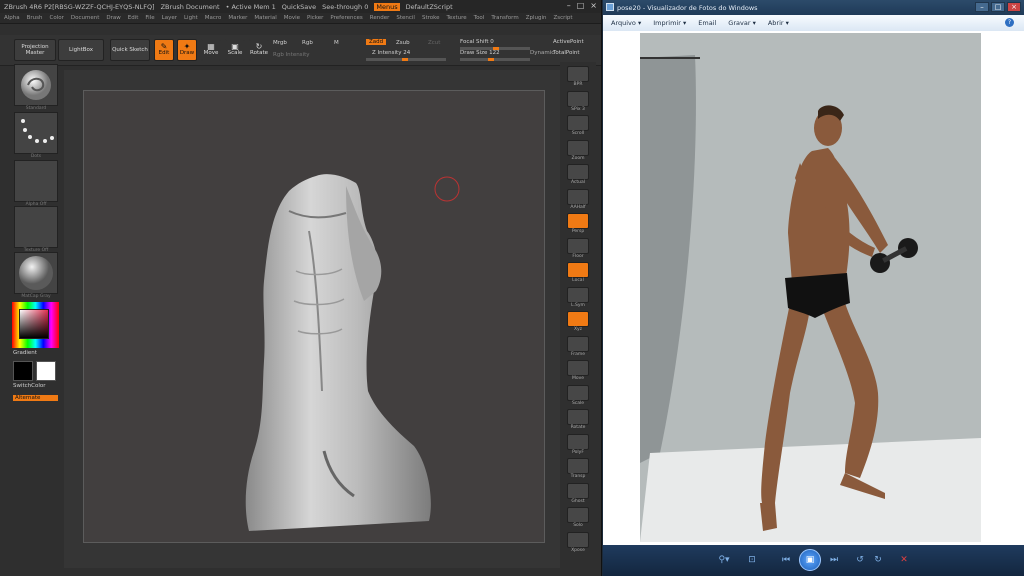 This screenshot has width=1024, height=576. What do you see at coordinates (23, 371) in the screenshot?
I see `primary-color-swatch` at bounding box center [23, 371].